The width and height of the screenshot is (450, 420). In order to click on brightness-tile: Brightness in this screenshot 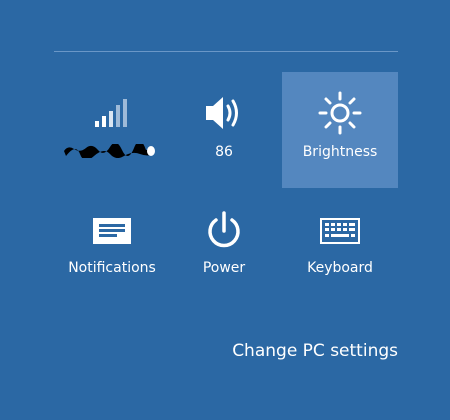, I will do `click(340, 130)`.